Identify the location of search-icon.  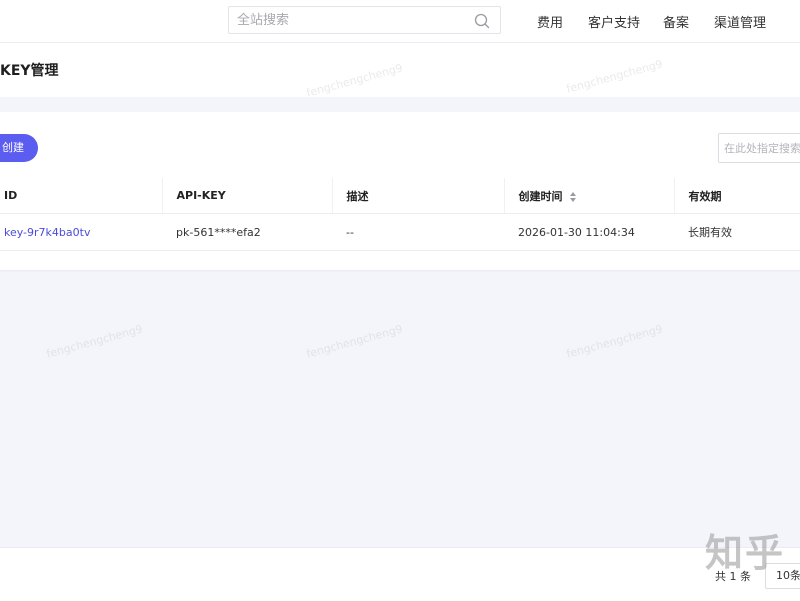
(482, 21).